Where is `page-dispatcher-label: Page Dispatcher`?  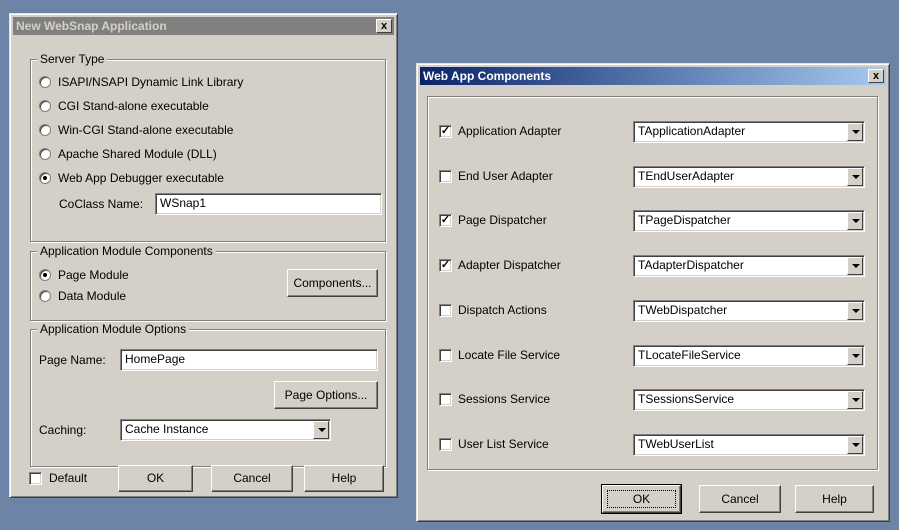
page-dispatcher-label: Page Dispatcher is located at coordinates (502, 220).